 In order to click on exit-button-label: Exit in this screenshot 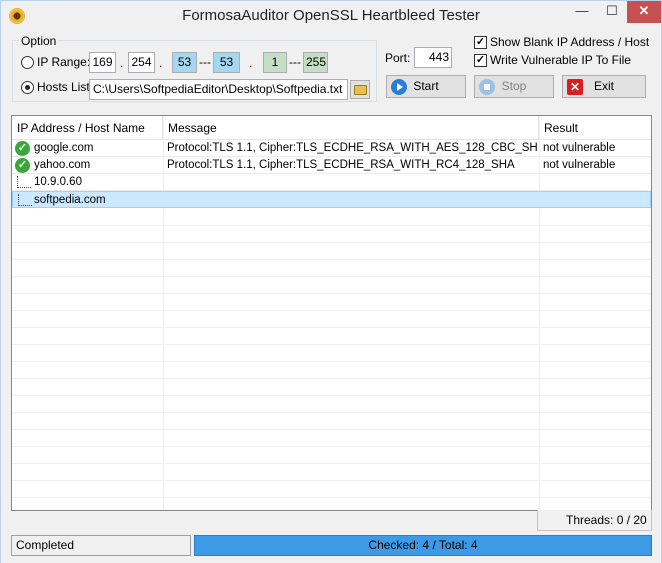, I will do `click(603, 86)`.